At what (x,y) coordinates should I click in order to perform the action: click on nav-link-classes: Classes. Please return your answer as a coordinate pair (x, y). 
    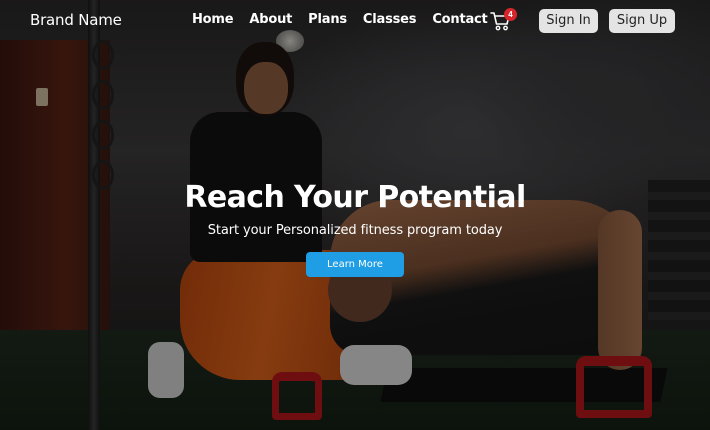
    Looking at the image, I should click on (390, 19).